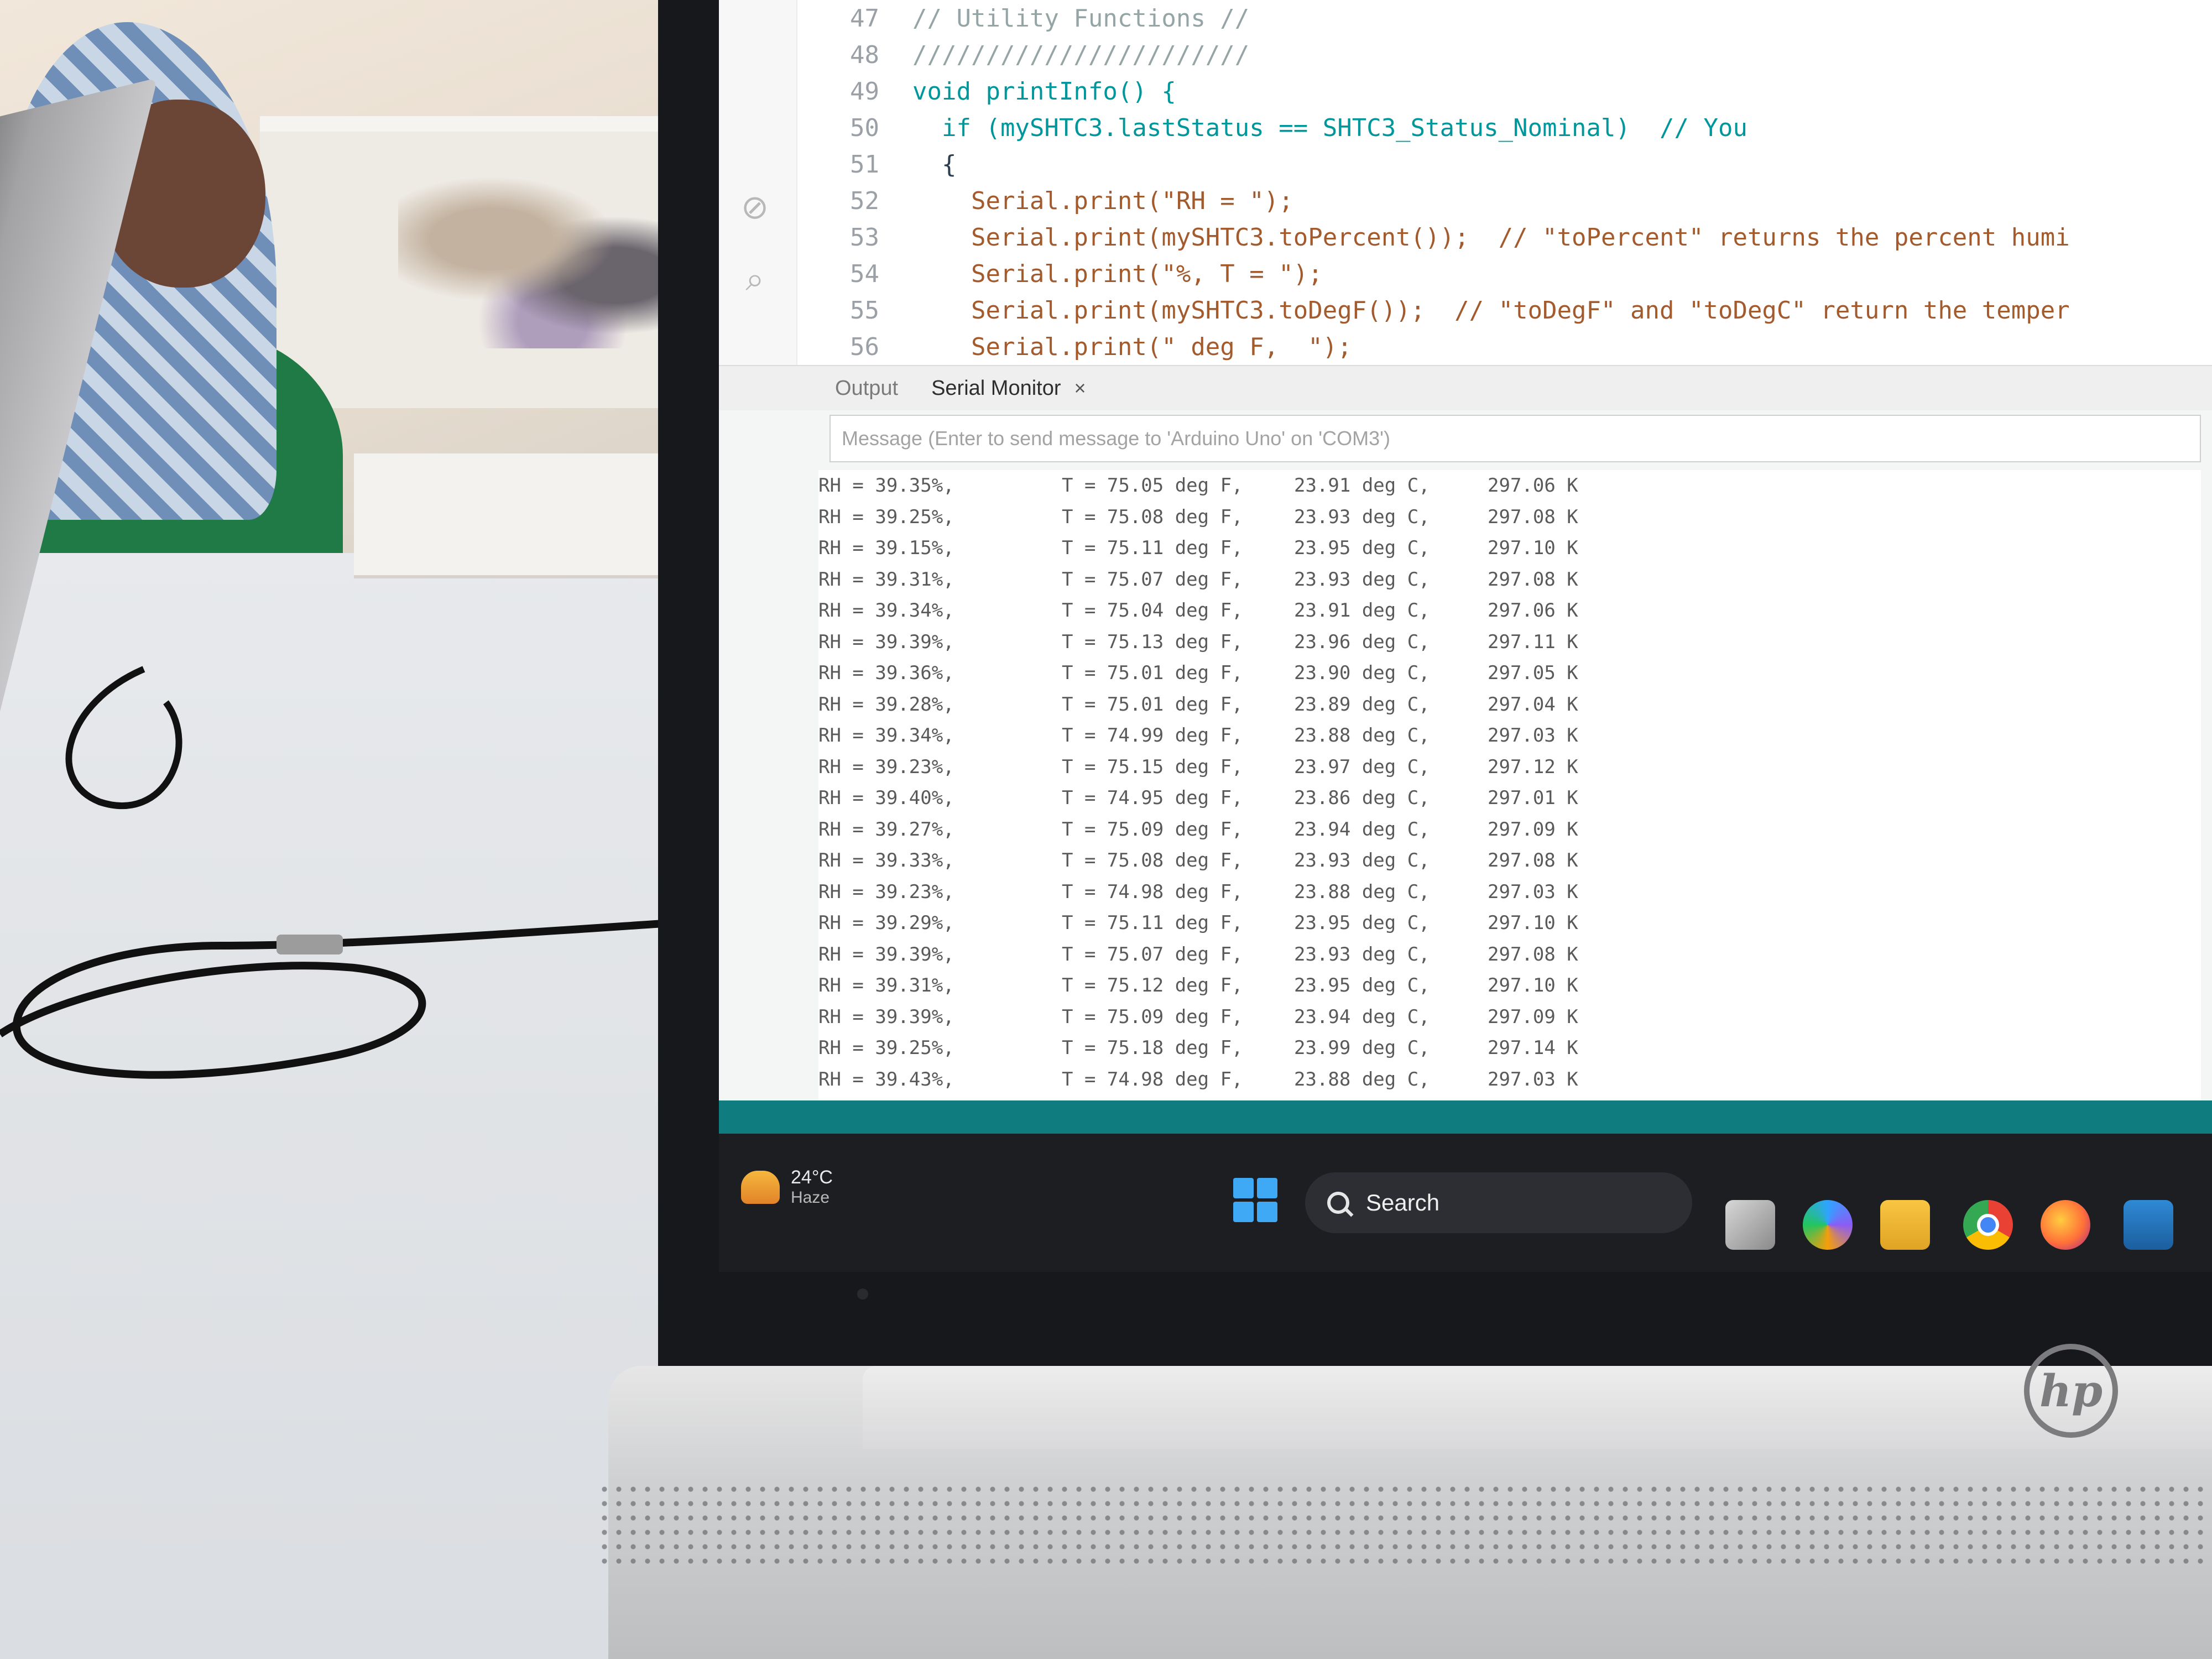  I want to click on weather-temperature: 24°C, so click(812, 1177).